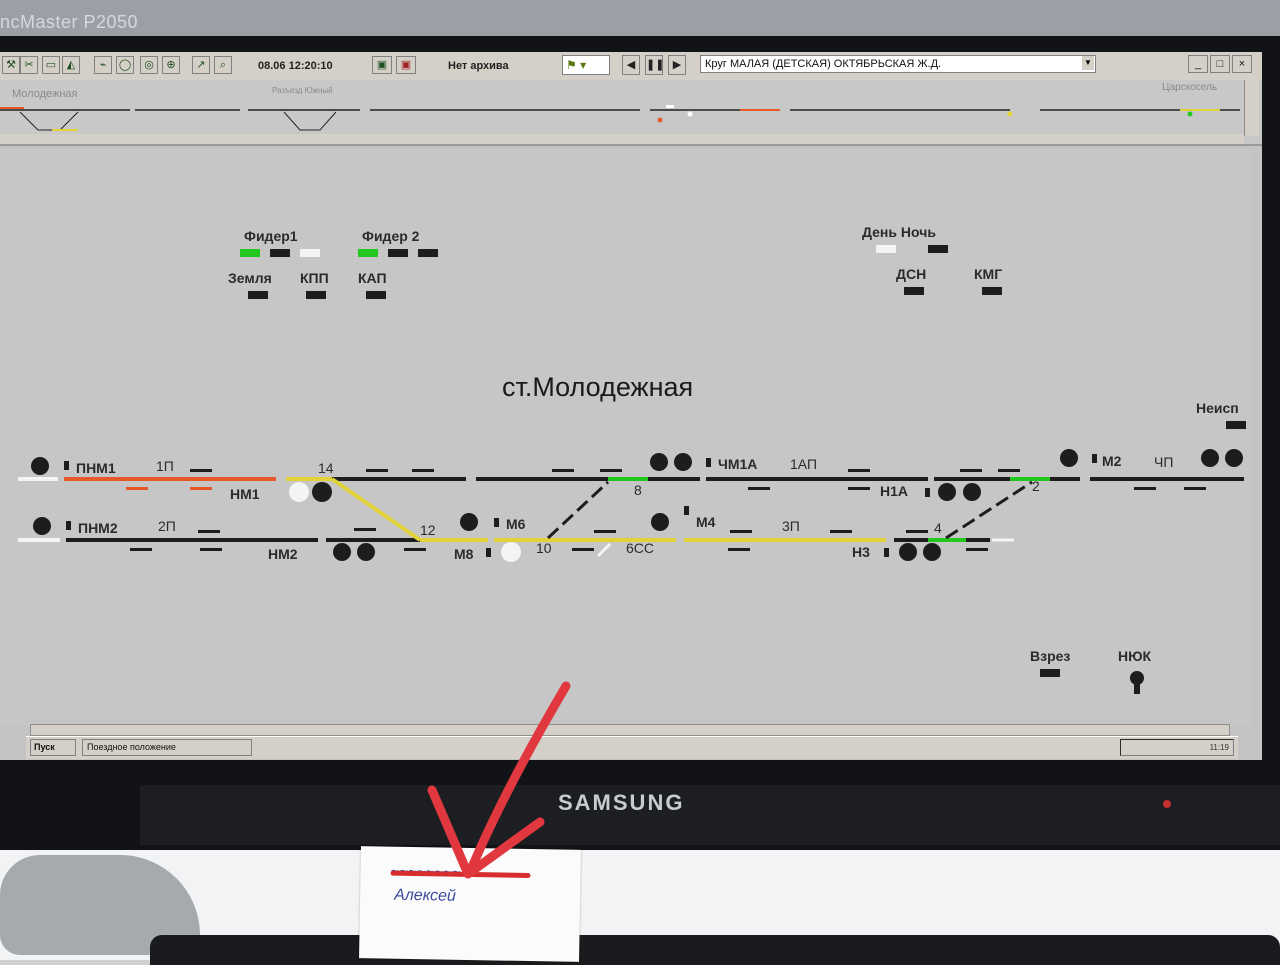  I want to click on keyboard, so click(715, 950).